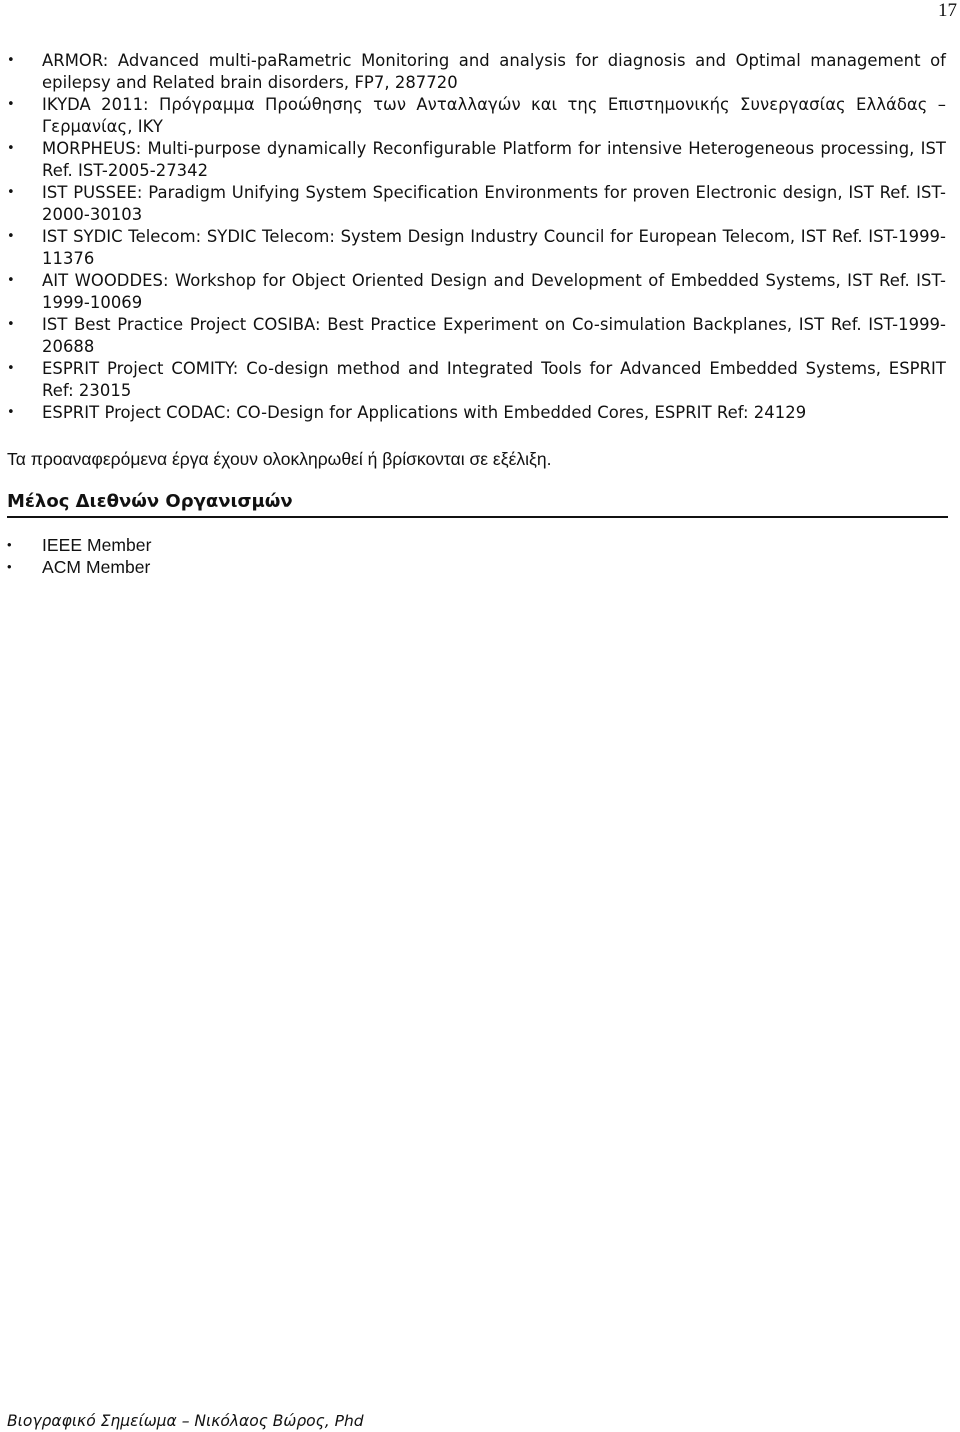  I want to click on membership-acm: ACM Member, so click(96, 567).